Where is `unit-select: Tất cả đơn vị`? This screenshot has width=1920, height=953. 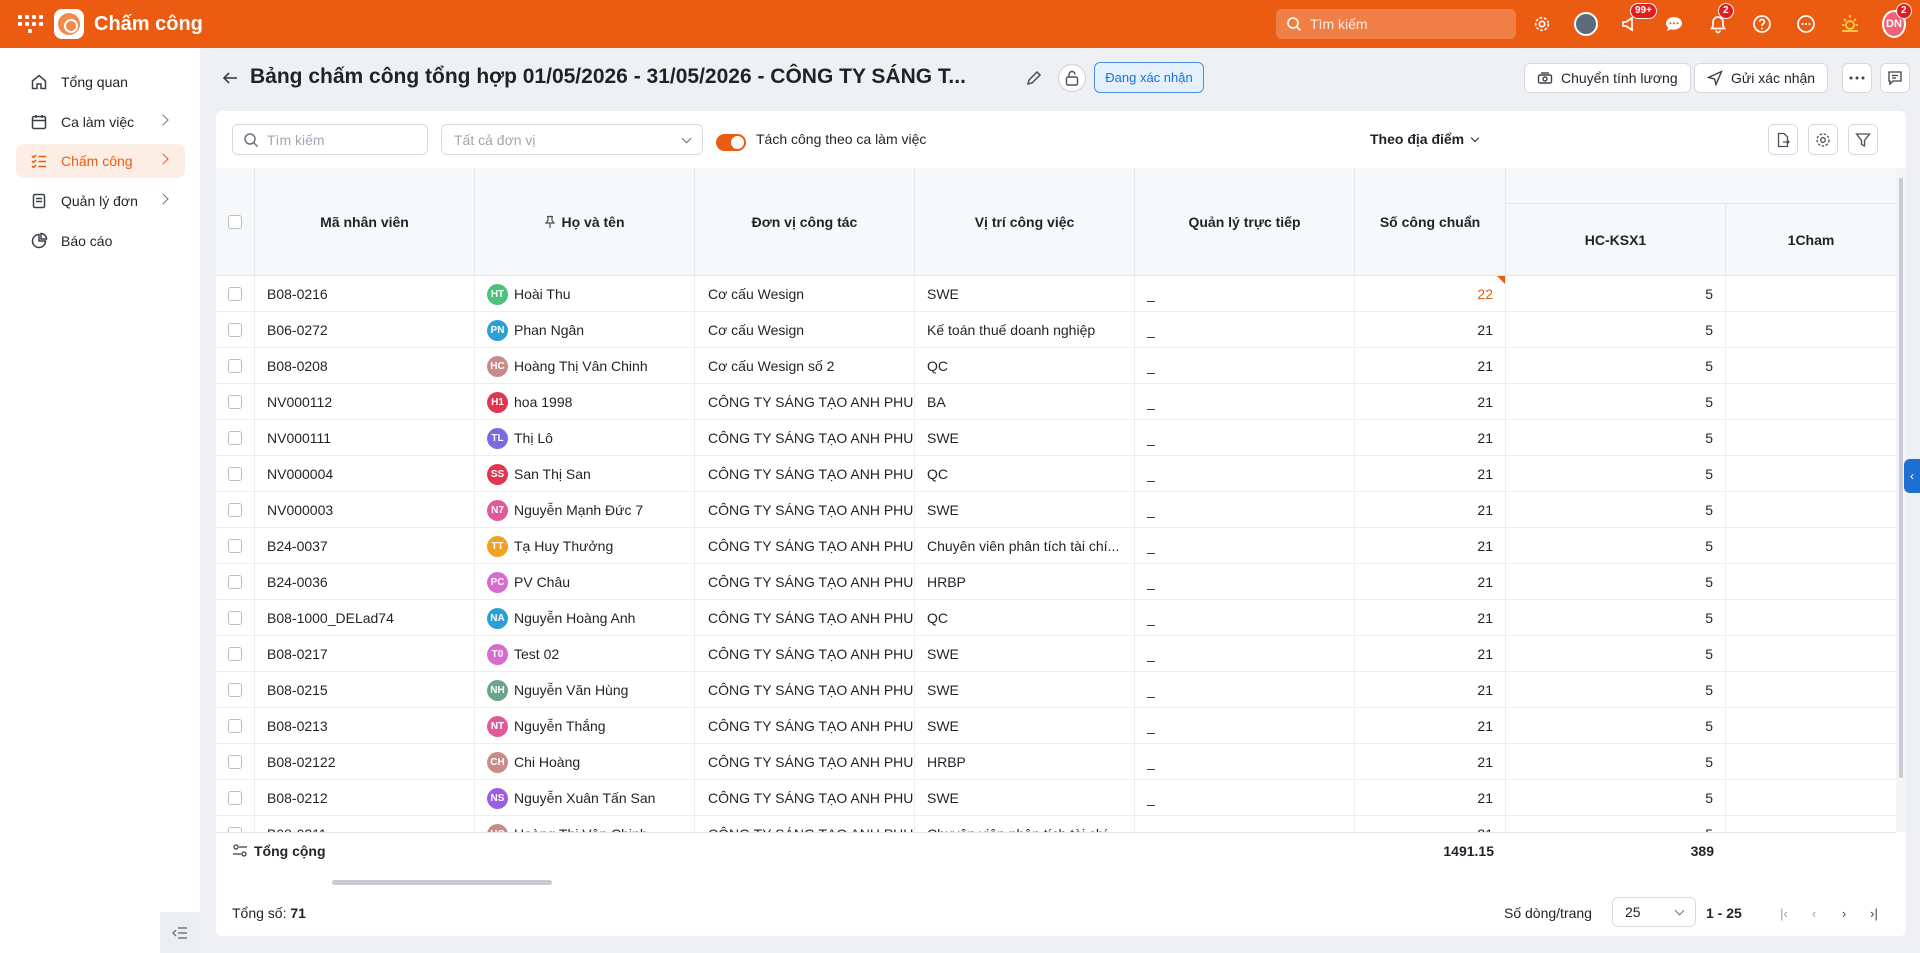 unit-select: Tất cả đơn vị is located at coordinates (572, 139).